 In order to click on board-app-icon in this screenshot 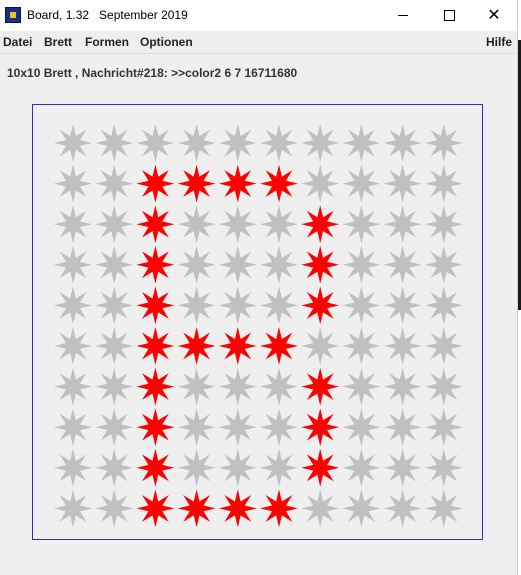, I will do `click(13, 15)`.